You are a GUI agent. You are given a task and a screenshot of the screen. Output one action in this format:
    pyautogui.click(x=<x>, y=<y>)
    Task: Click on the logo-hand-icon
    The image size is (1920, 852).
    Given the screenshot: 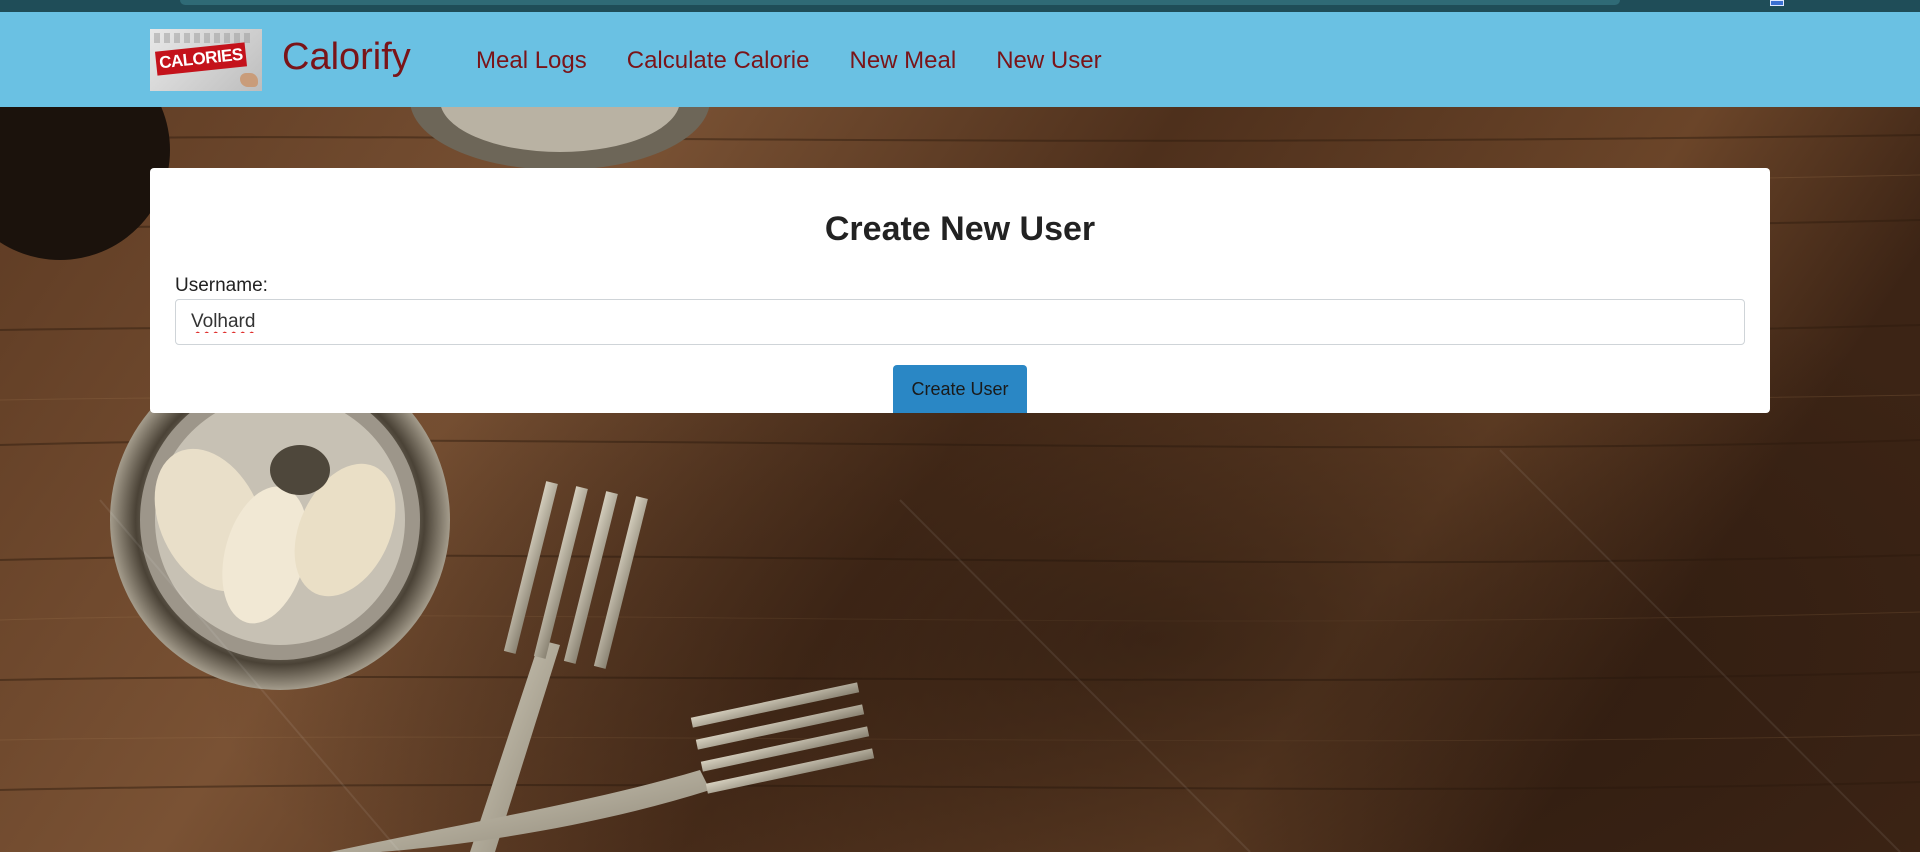 What is the action you would take?
    pyautogui.click(x=249, y=80)
    